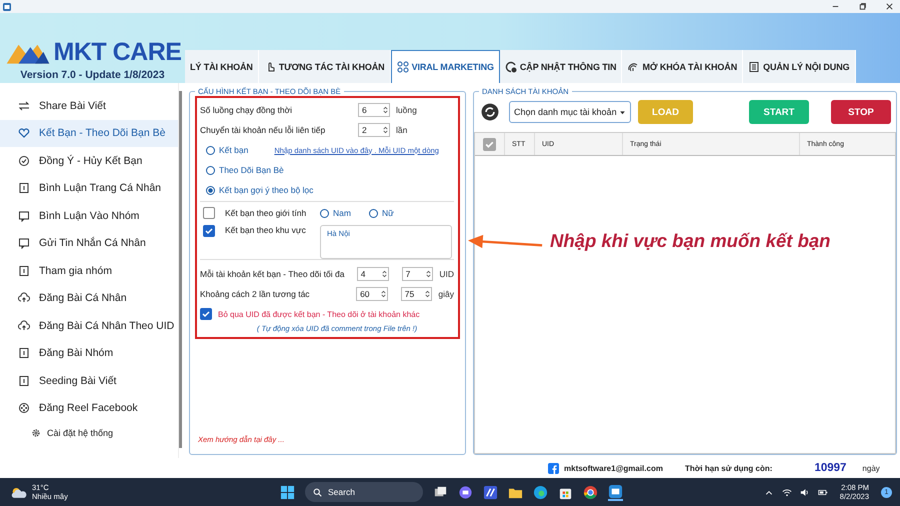 The width and height of the screenshot is (900, 506). I want to click on unit-label: lần, so click(402, 130).